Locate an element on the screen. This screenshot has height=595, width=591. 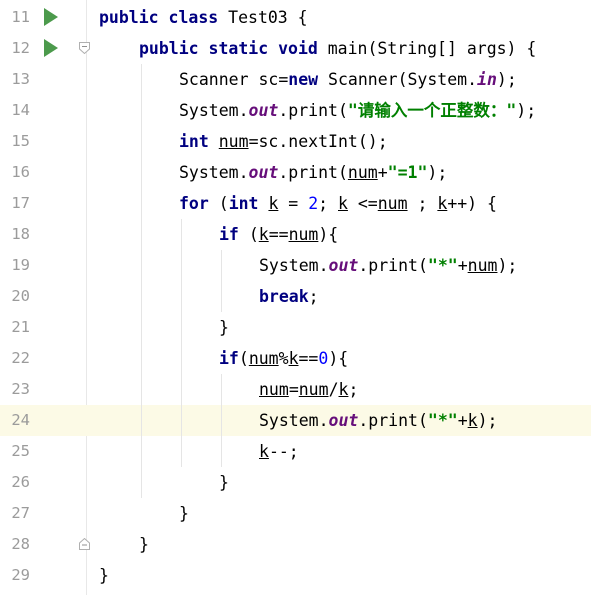
line-number: 13 is located at coordinates (20, 79).